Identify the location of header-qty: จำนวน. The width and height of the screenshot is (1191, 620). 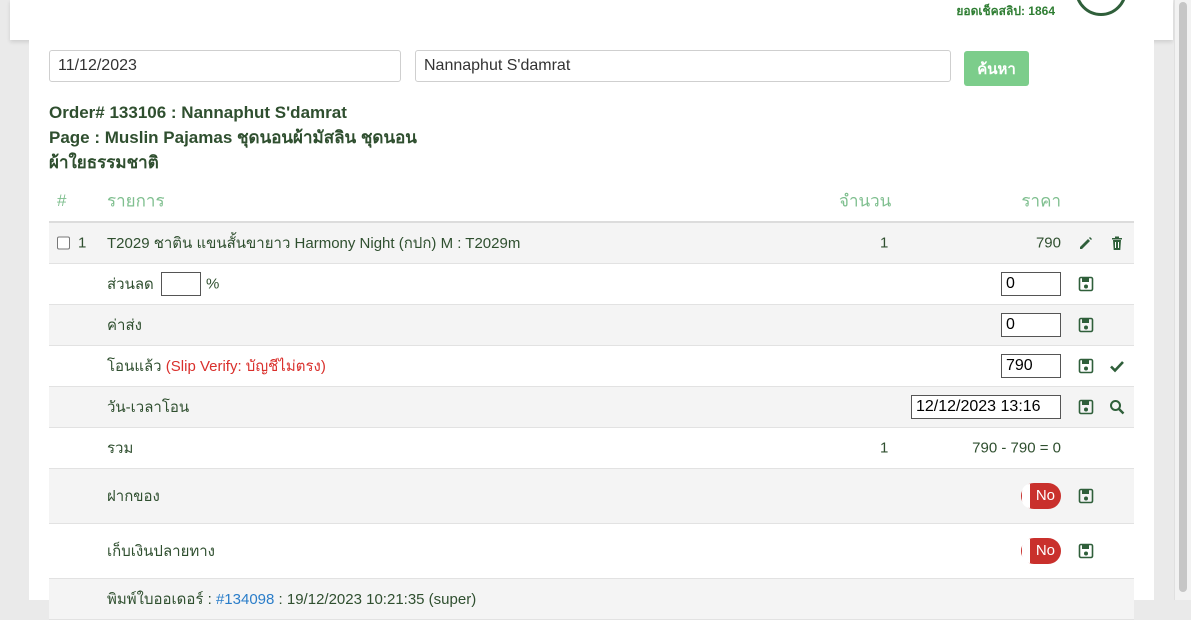
(865, 201).